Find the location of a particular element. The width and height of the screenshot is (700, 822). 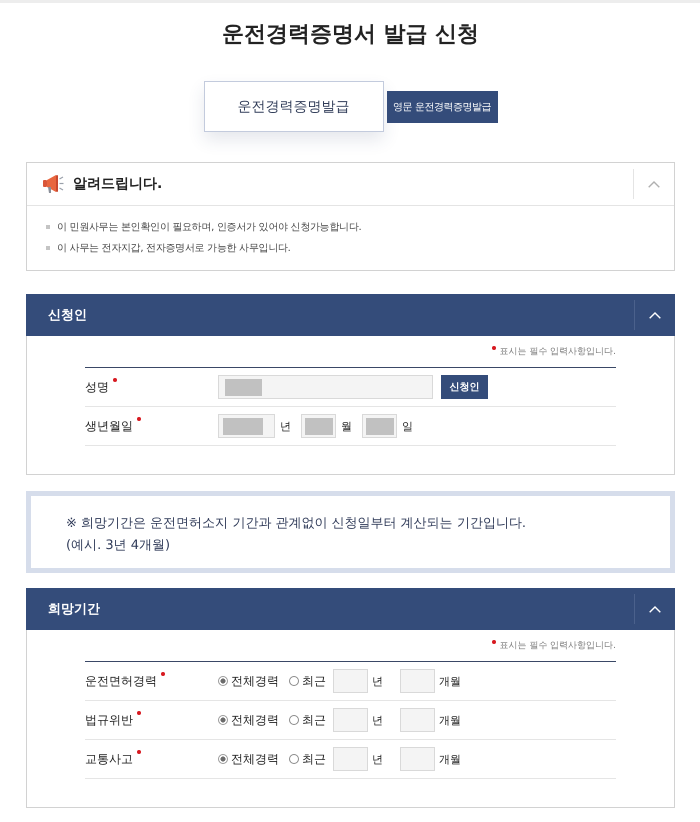

tab: 영문 운전경력증명발급 is located at coordinates (442, 106).